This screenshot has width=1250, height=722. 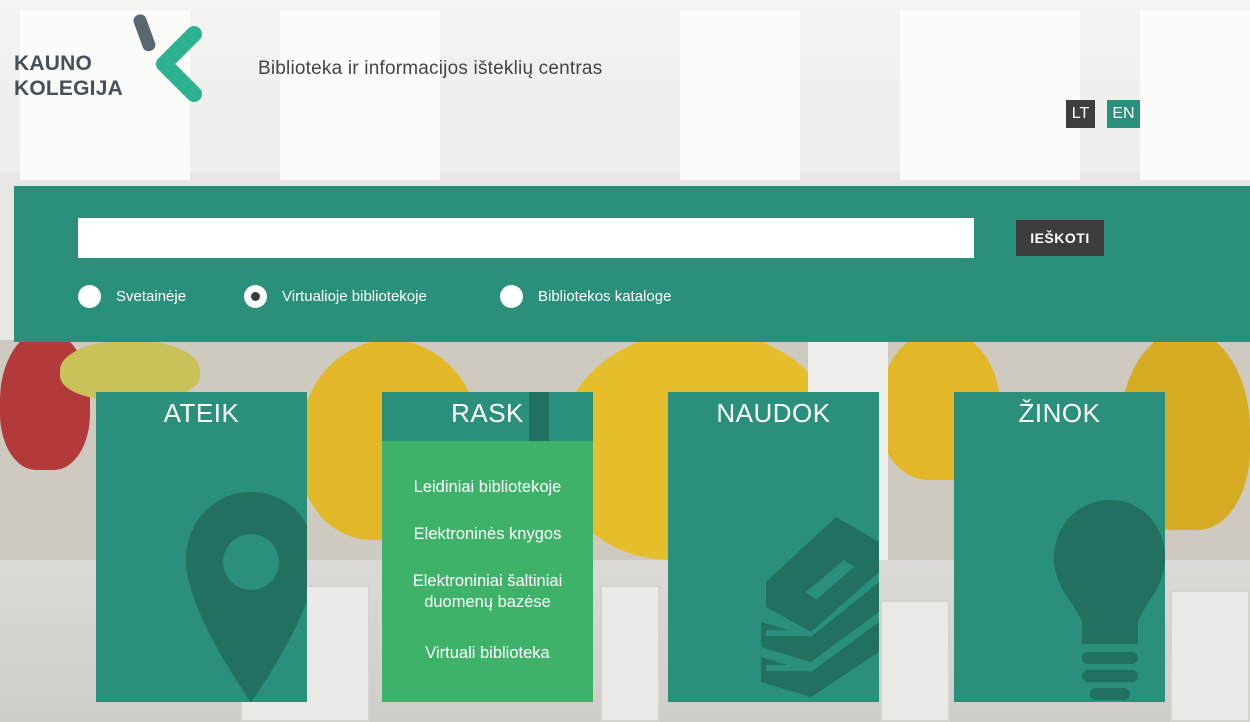 What do you see at coordinates (1109, 600) in the screenshot?
I see `light-bulb-icon` at bounding box center [1109, 600].